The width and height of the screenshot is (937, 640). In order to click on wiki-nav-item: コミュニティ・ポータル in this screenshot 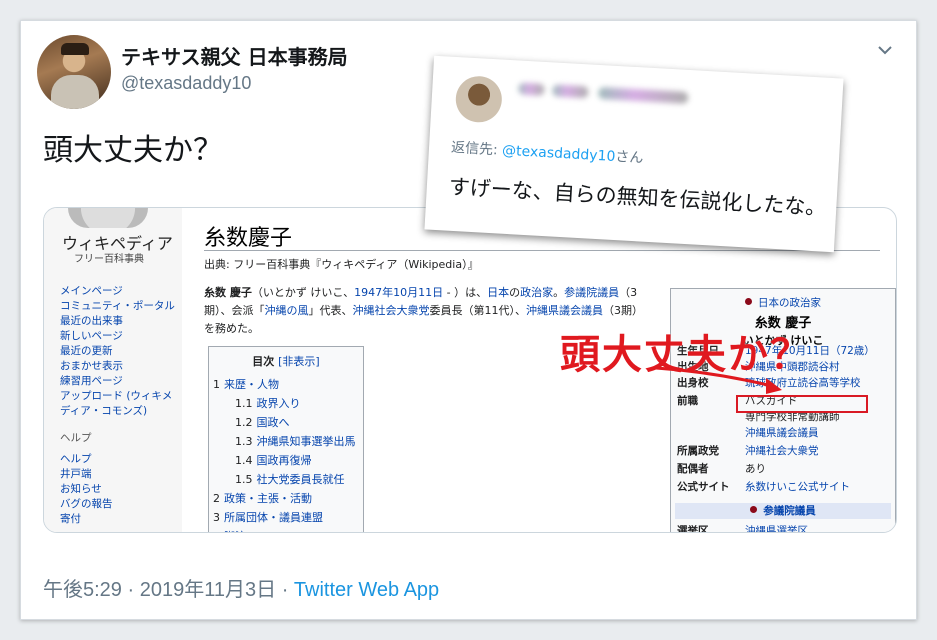, I will do `click(117, 306)`.